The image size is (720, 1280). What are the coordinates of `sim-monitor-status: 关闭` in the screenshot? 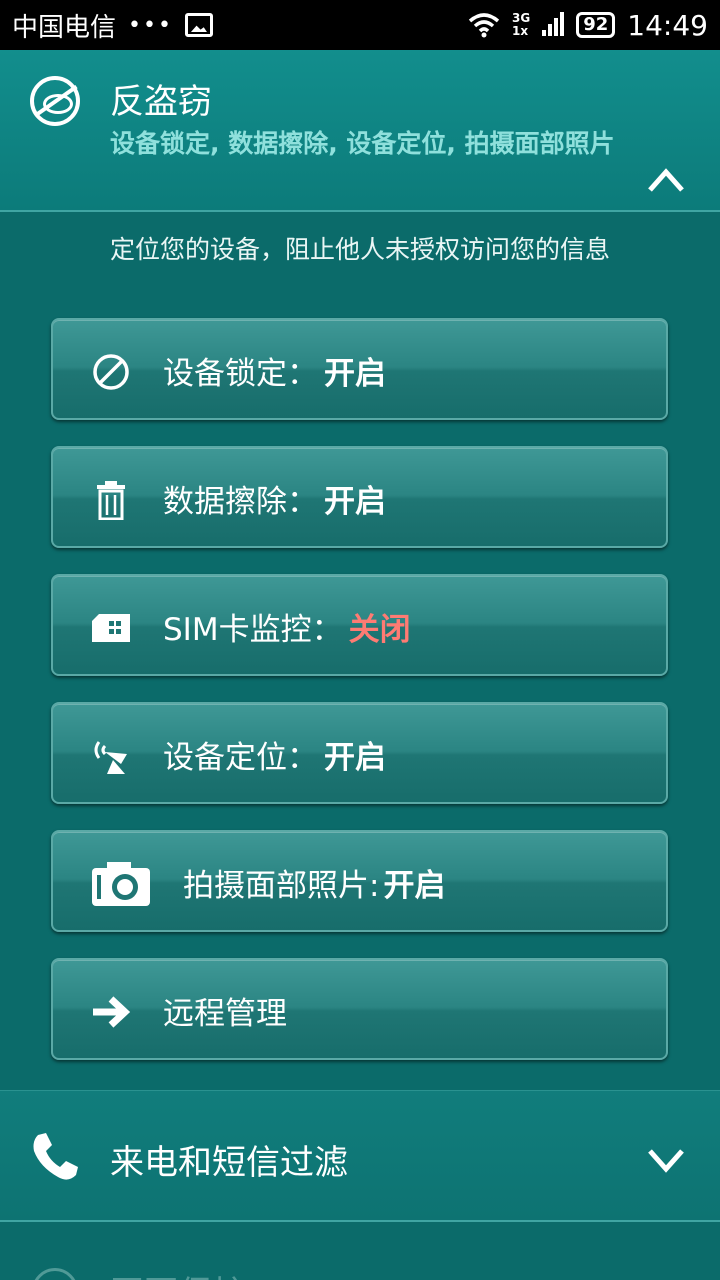 It's located at (379, 630).